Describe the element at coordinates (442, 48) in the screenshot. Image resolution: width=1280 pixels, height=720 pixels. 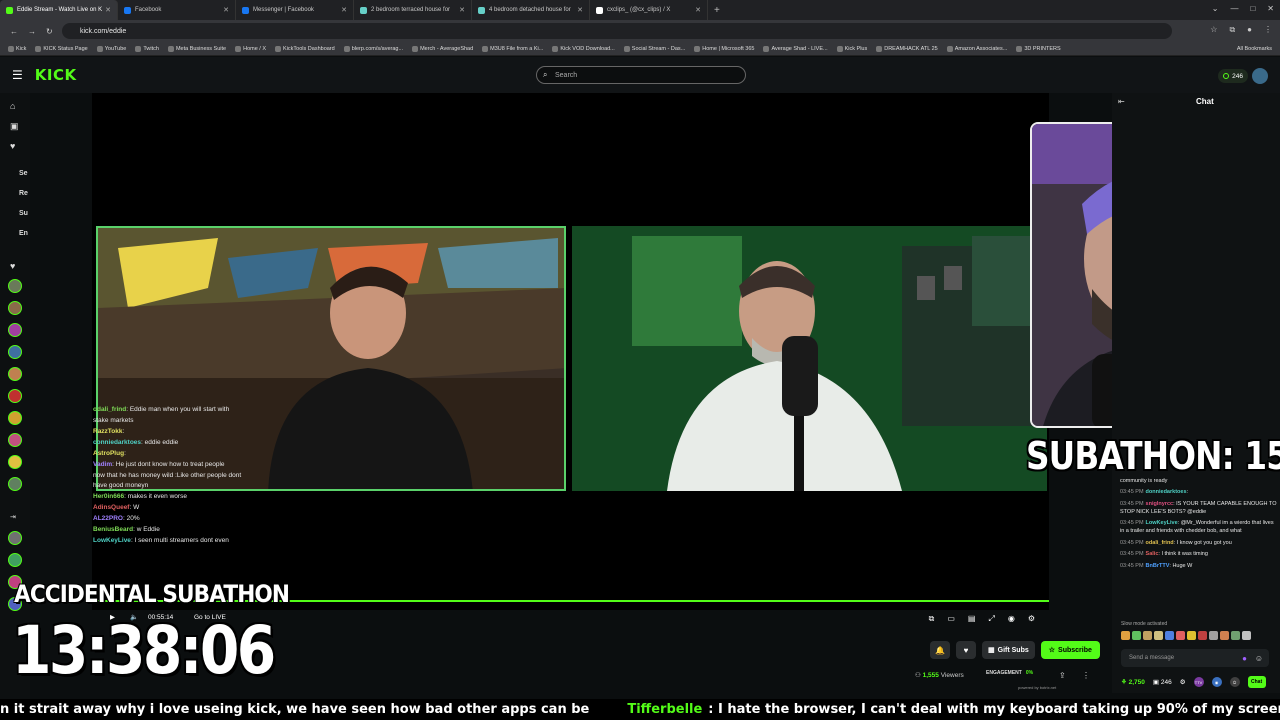
I see `bookmark-item: Merch - AverageShad` at that location.